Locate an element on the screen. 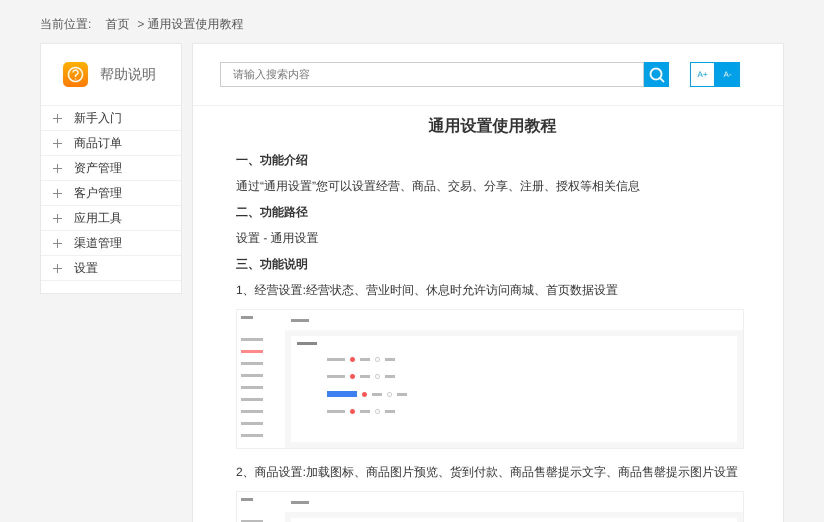 Image resolution: width=824 pixels, height=522 pixels. section-heading: 二、功能路径 is located at coordinates (272, 212).